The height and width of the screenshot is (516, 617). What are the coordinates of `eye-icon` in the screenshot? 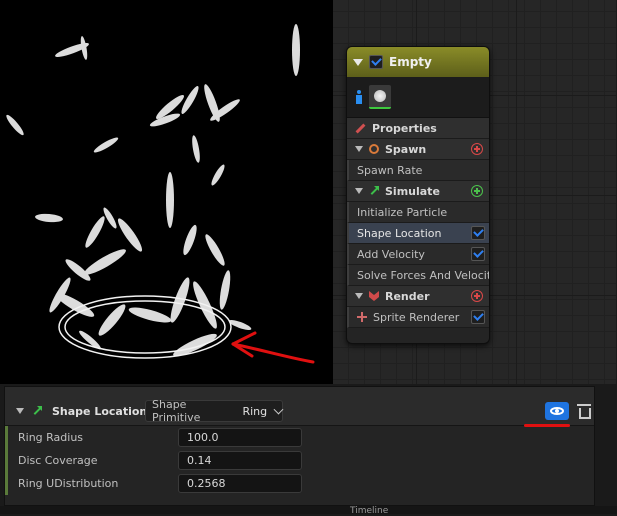 It's located at (557, 411).